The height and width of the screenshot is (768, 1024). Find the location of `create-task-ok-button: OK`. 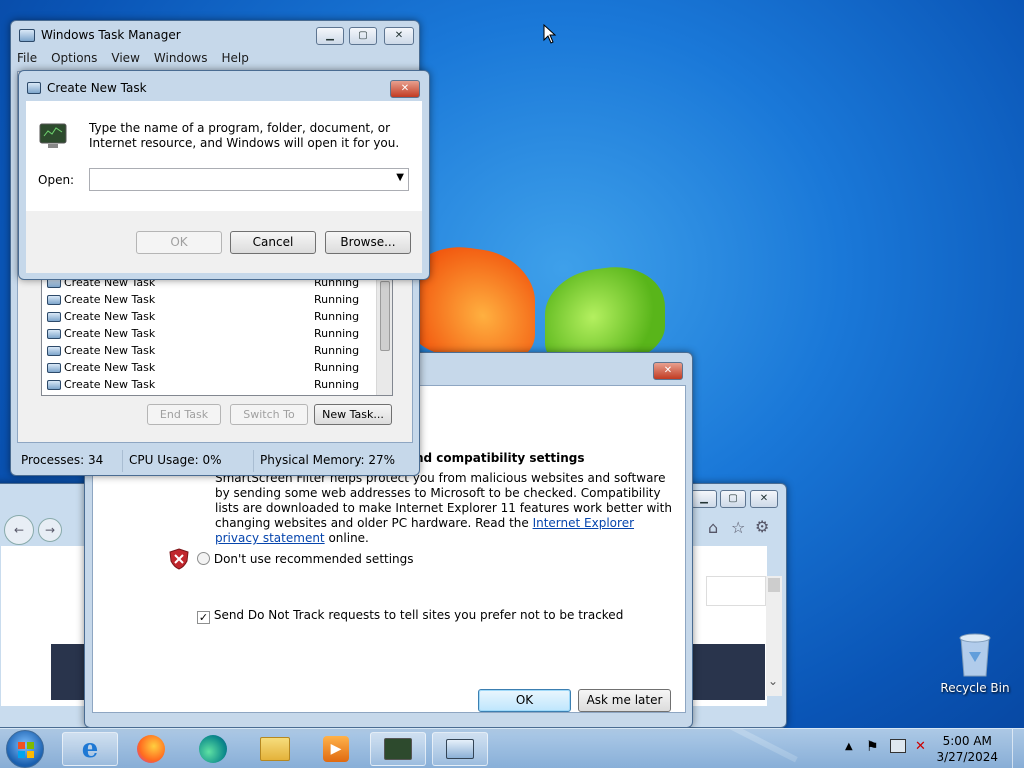

create-task-ok-button: OK is located at coordinates (179, 242).